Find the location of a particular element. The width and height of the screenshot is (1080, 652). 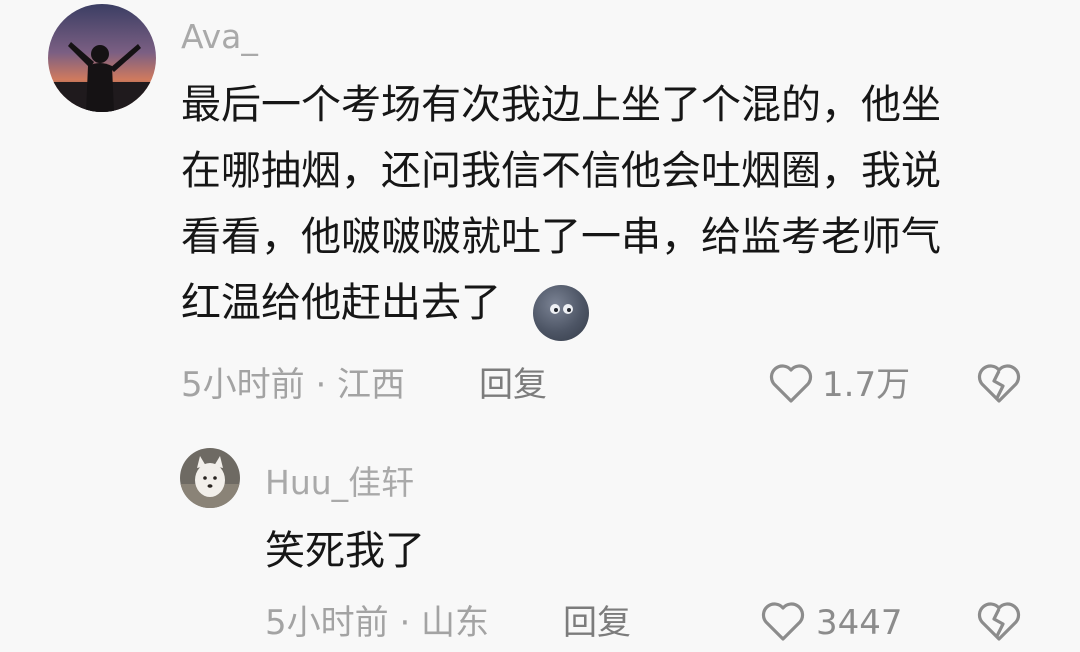

like-count: 3447 is located at coordinates (859, 623).